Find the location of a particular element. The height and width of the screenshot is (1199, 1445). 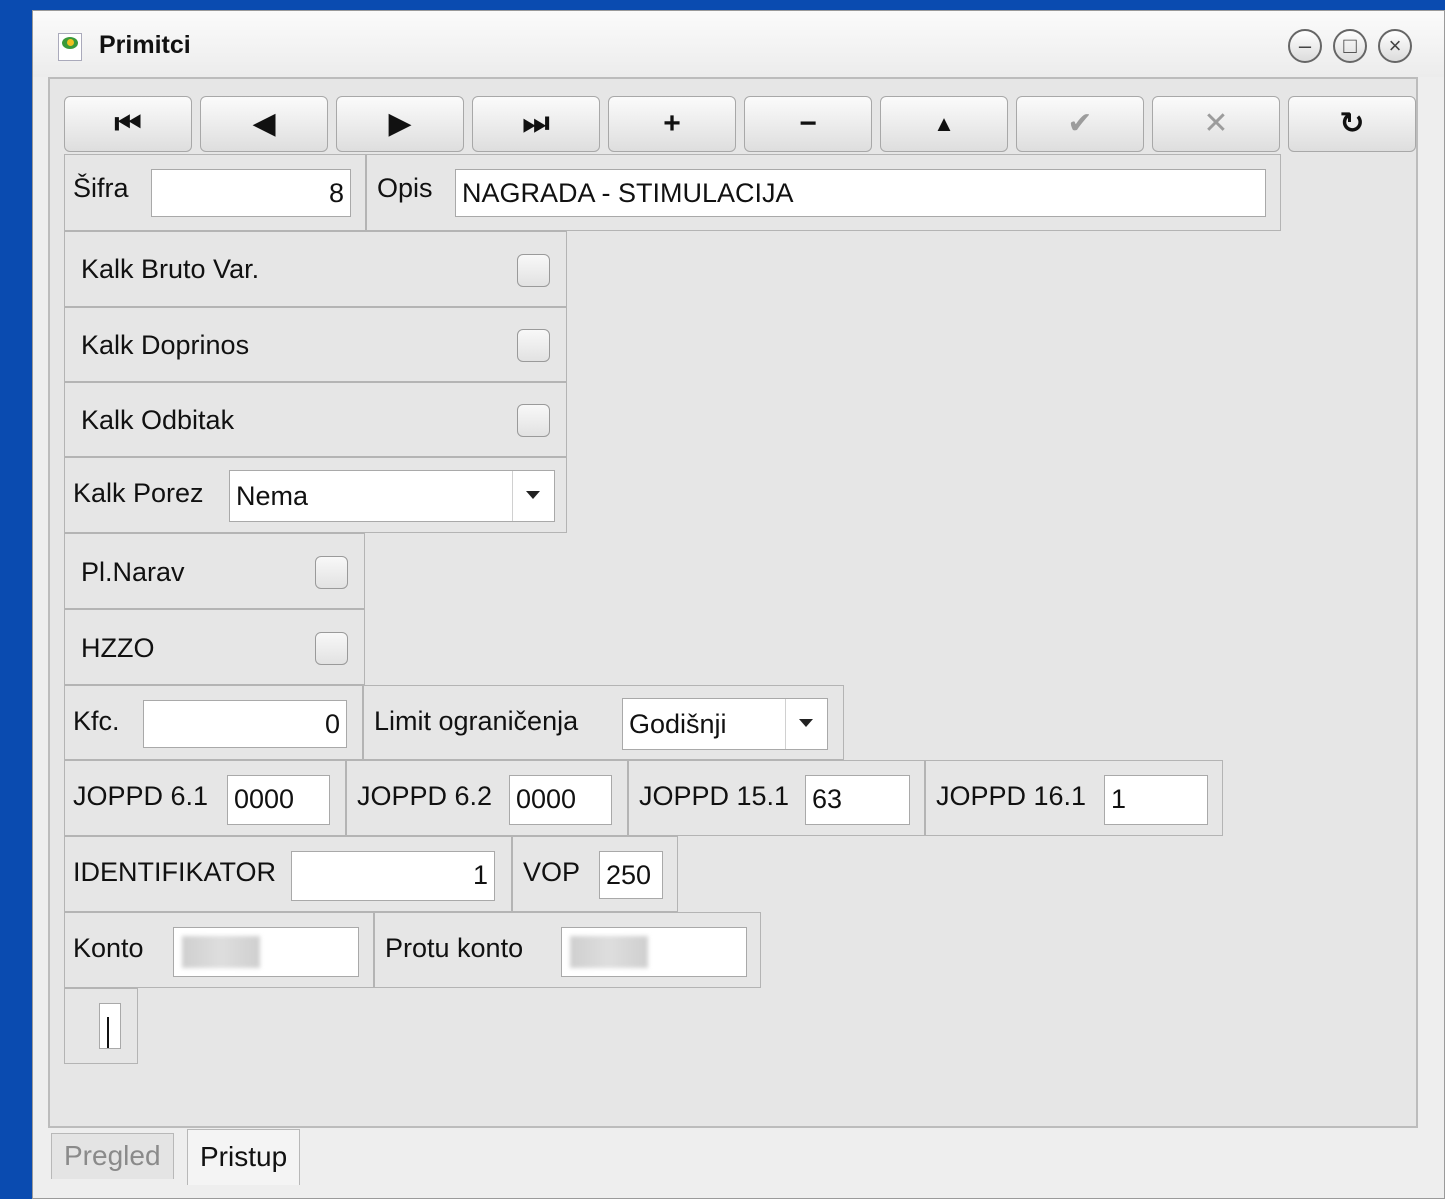

next-record-button: ▶ is located at coordinates (400, 124).